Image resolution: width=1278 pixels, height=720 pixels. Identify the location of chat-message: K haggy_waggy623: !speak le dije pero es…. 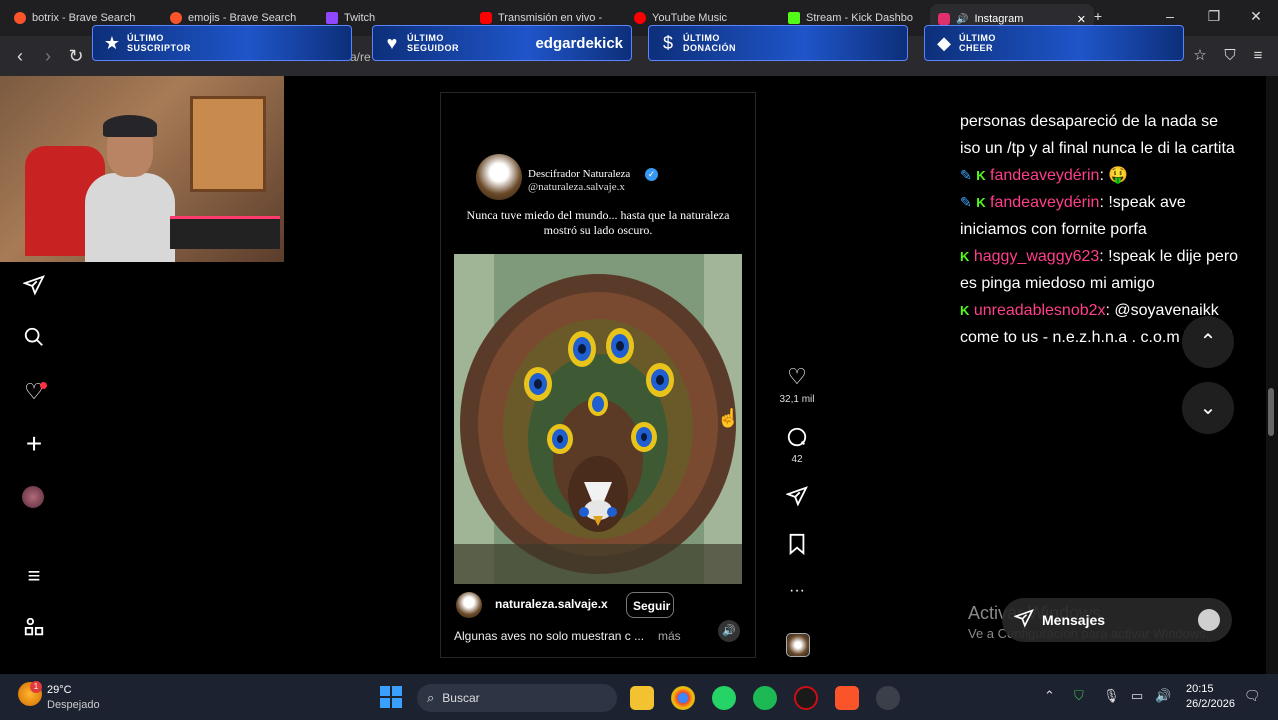
(1099, 270).